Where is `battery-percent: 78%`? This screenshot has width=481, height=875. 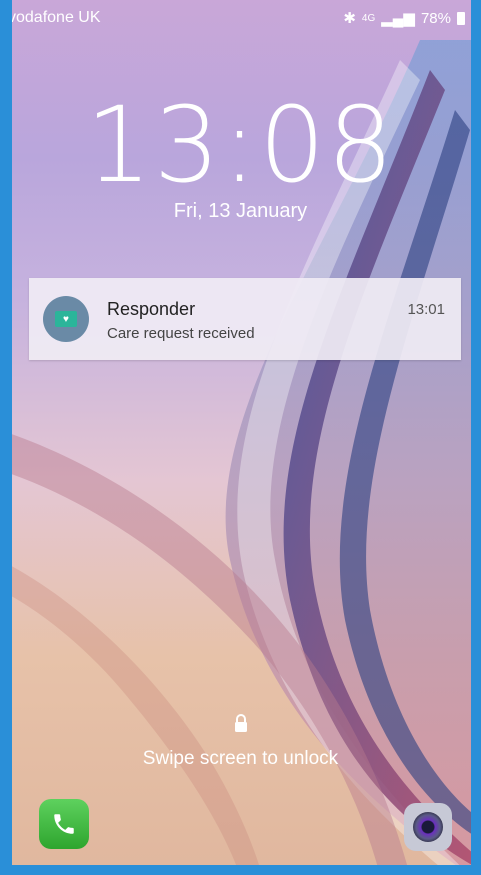 battery-percent: 78% is located at coordinates (435, 18).